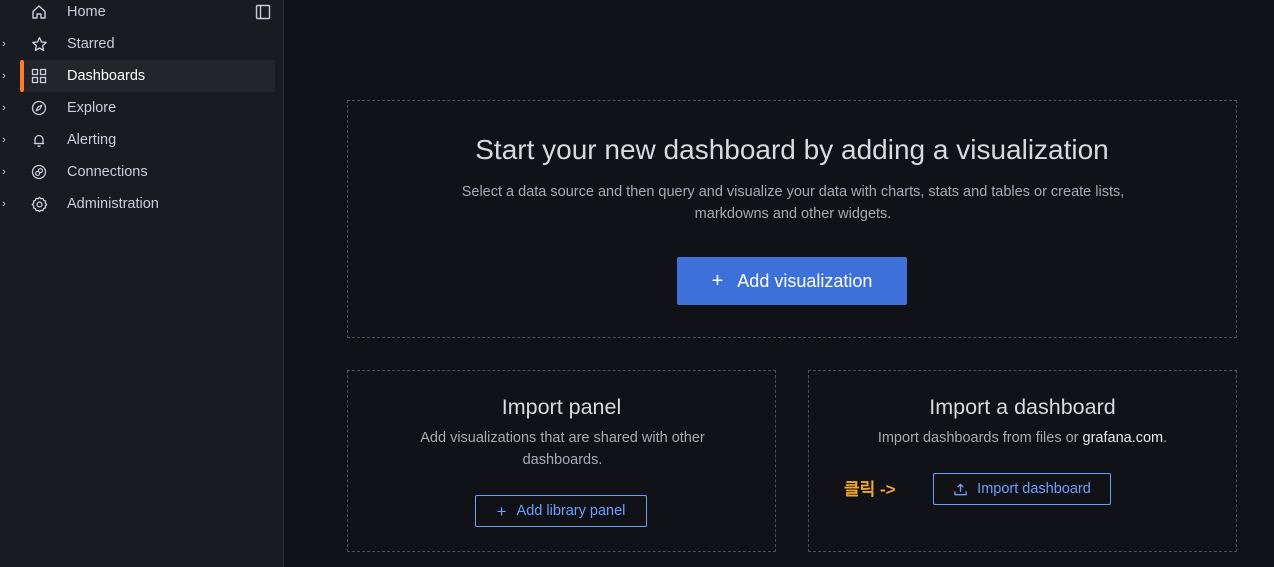  Describe the element at coordinates (92, 108) in the screenshot. I see `sidebar-item-label: Explore` at that location.